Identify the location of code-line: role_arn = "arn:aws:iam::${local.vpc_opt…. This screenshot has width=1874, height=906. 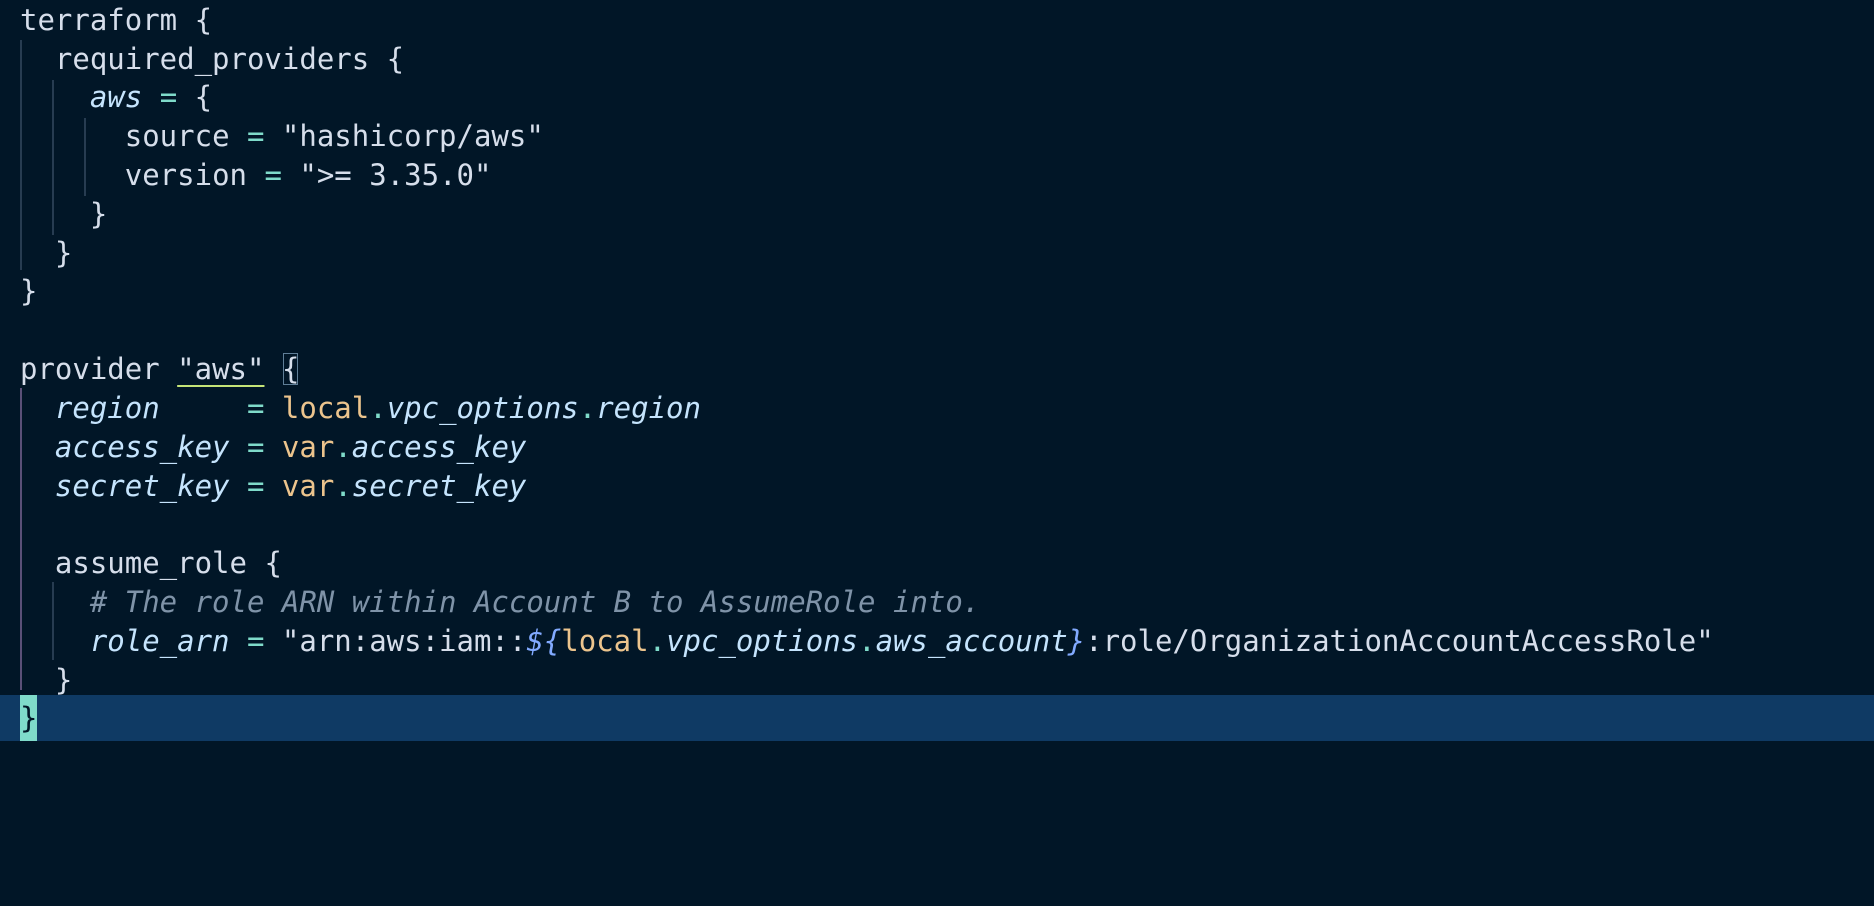
(867, 641).